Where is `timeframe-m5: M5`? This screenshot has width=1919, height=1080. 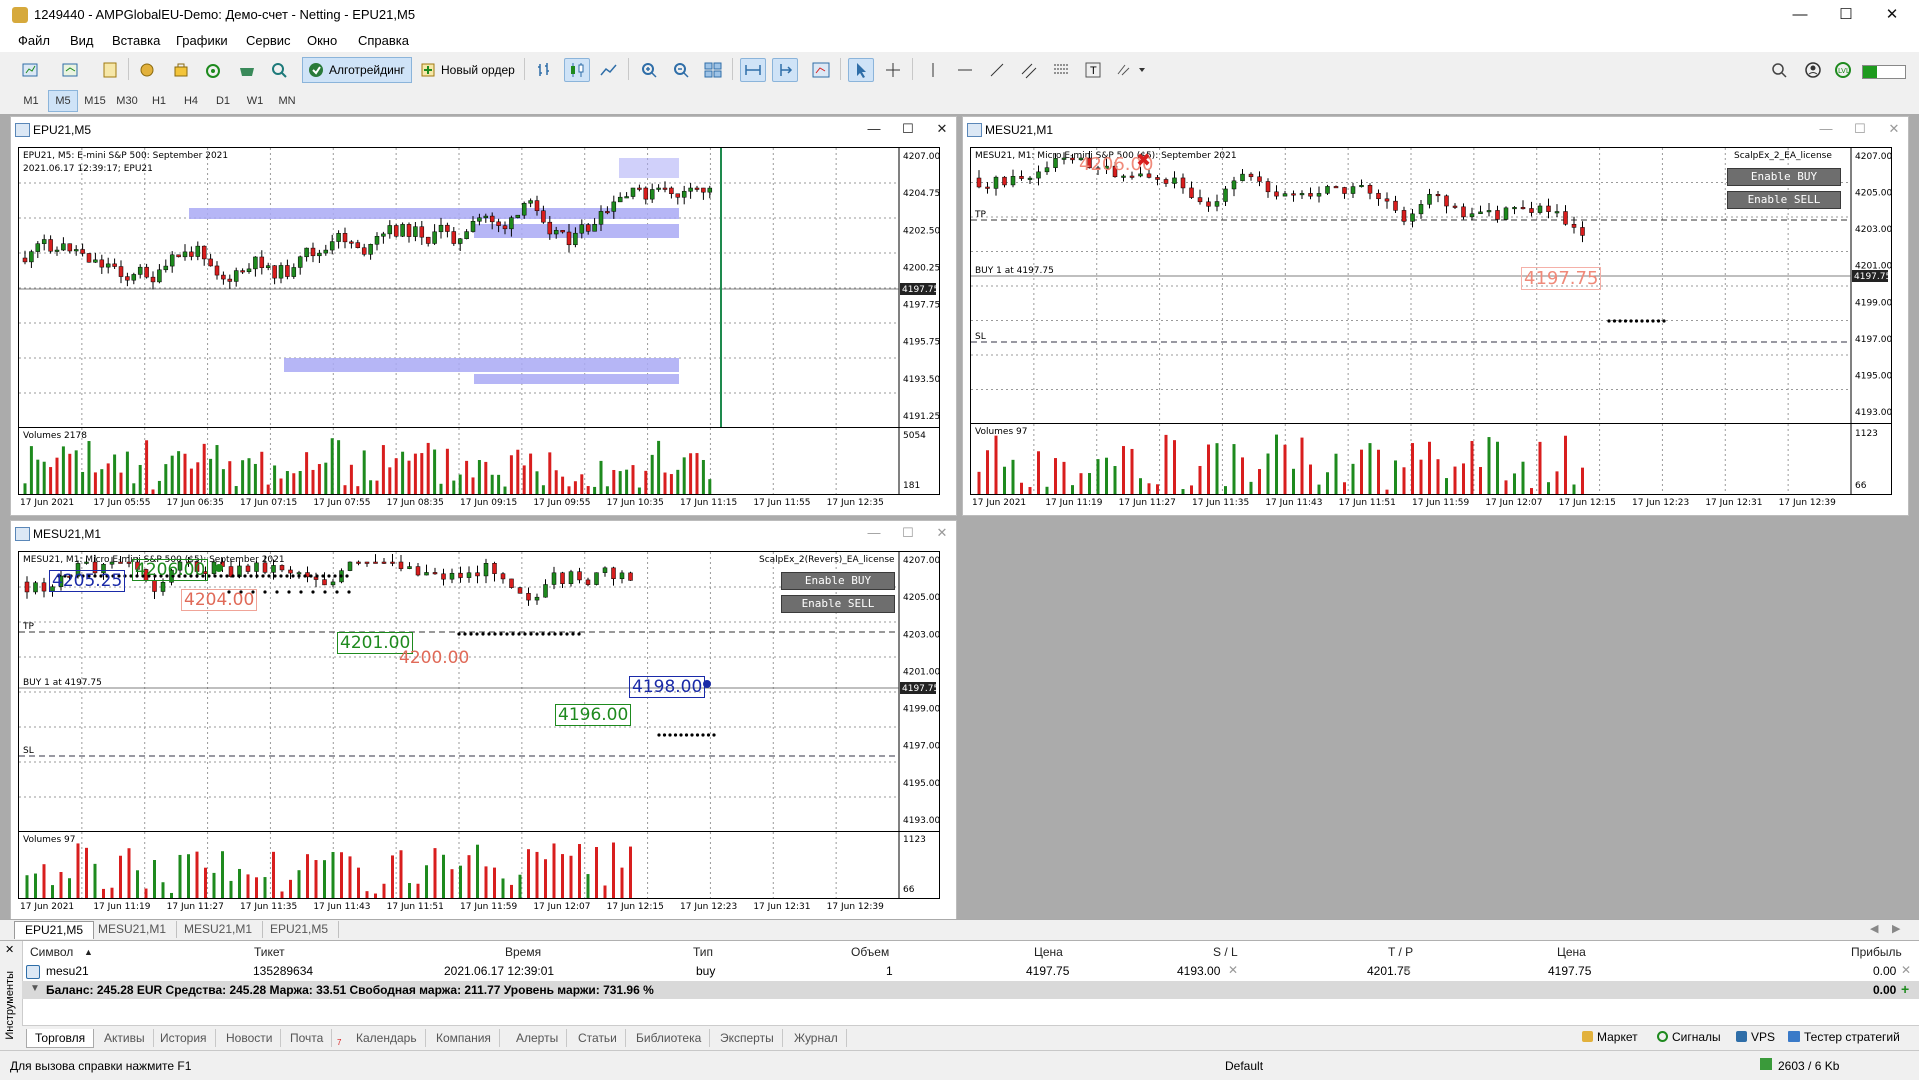
timeframe-m5: M5 is located at coordinates (63, 101).